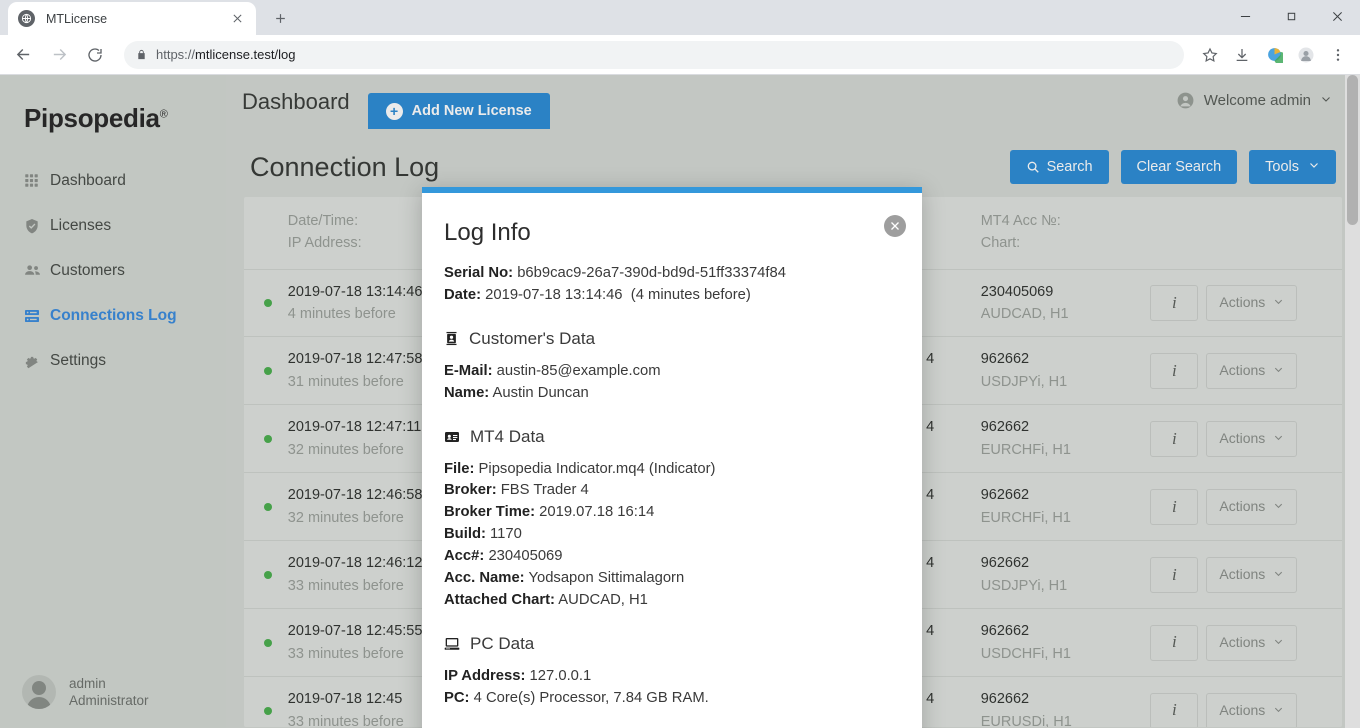 The image size is (1360, 728). What do you see at coordinates (672, 644) in the screenshot?
I see `pc-data-heading: PC Data` at bounding box center [672, 644].